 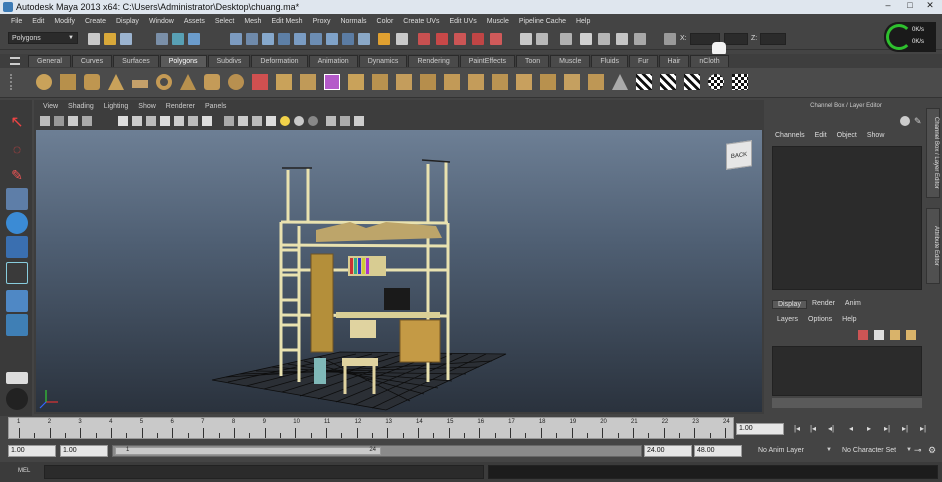 What do you see at coordinates (81, 106) in the screenshot?
I see `vp-menu-shading: Shading` at bounding box center [81, 106].